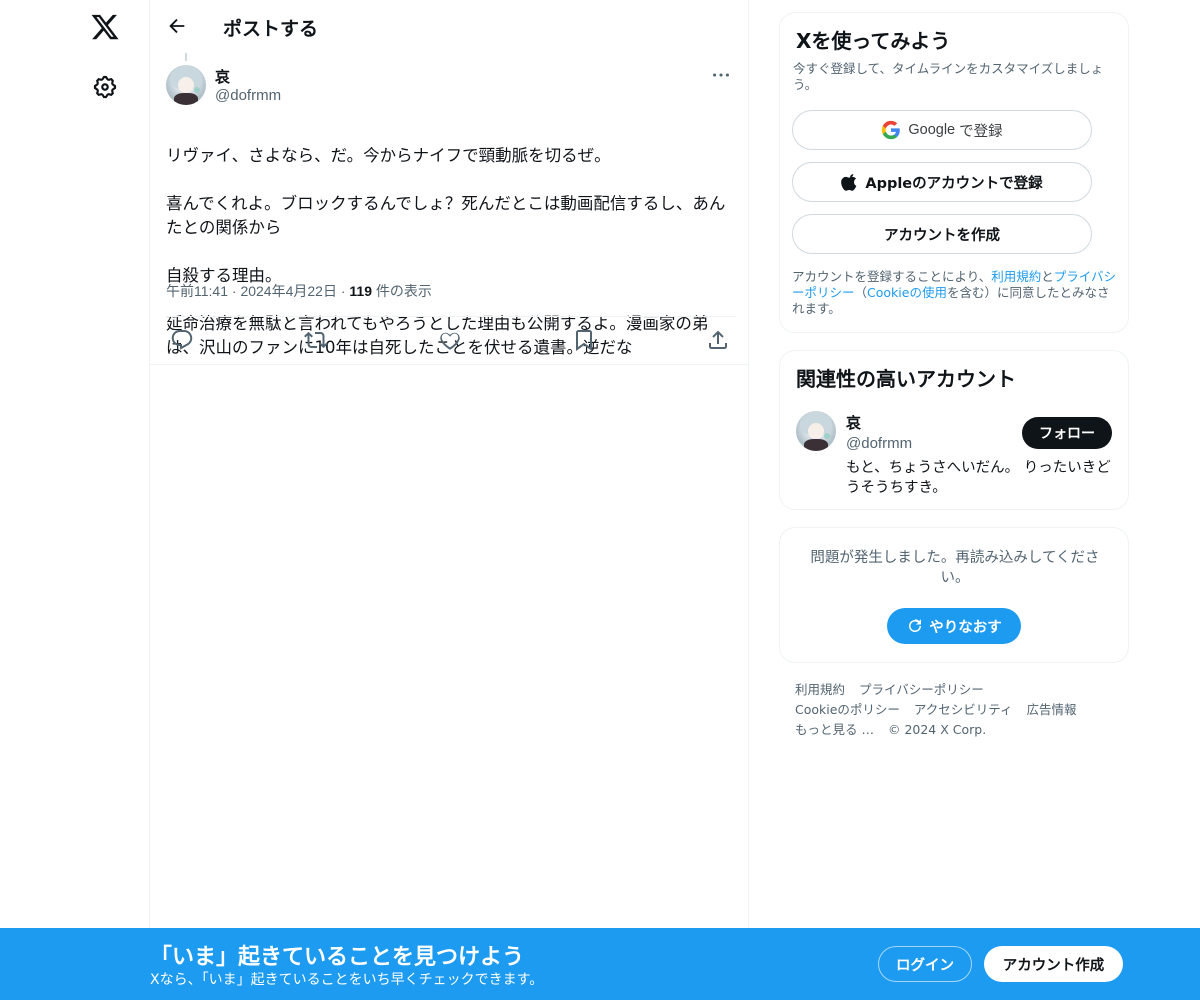  Describe the element at coordinates (948, 76) in the screenshot. I see `signup-subtitle: 今すぐ登録して、タイムラインをカスタマイズしましょう。` at that location.